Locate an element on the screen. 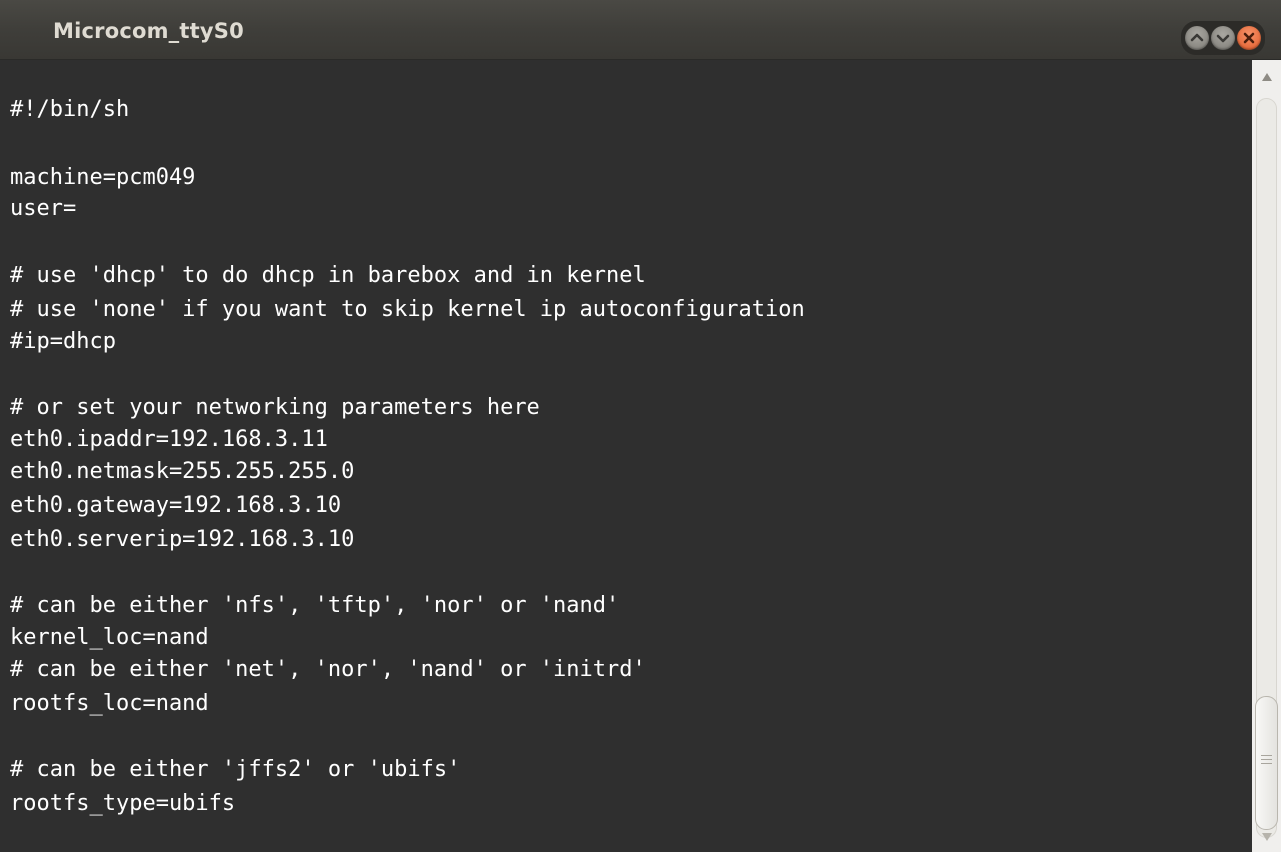 The image size is (1281, 852). scroll-thumb is located at coordinates (1266, 763).